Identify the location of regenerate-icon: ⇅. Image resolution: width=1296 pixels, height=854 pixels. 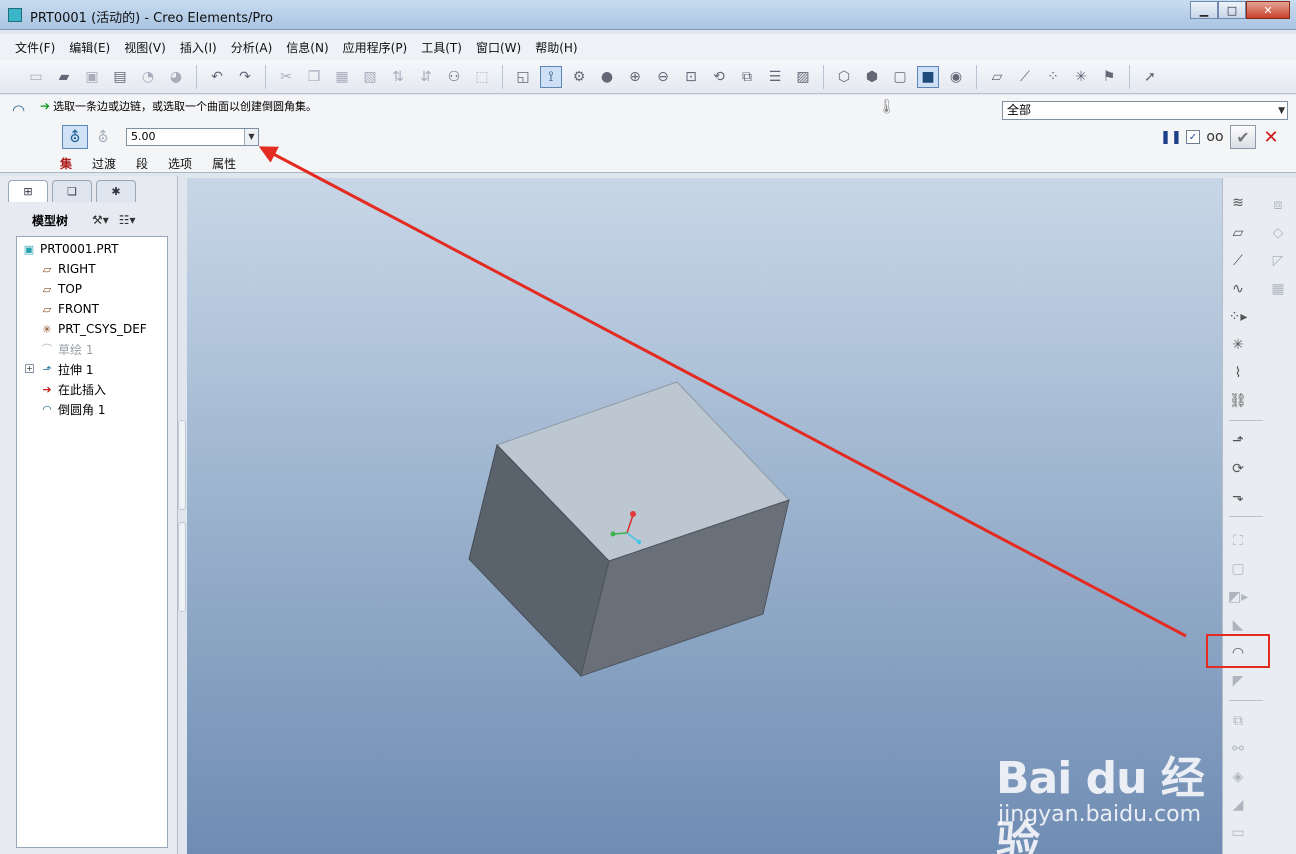
(398, 77).